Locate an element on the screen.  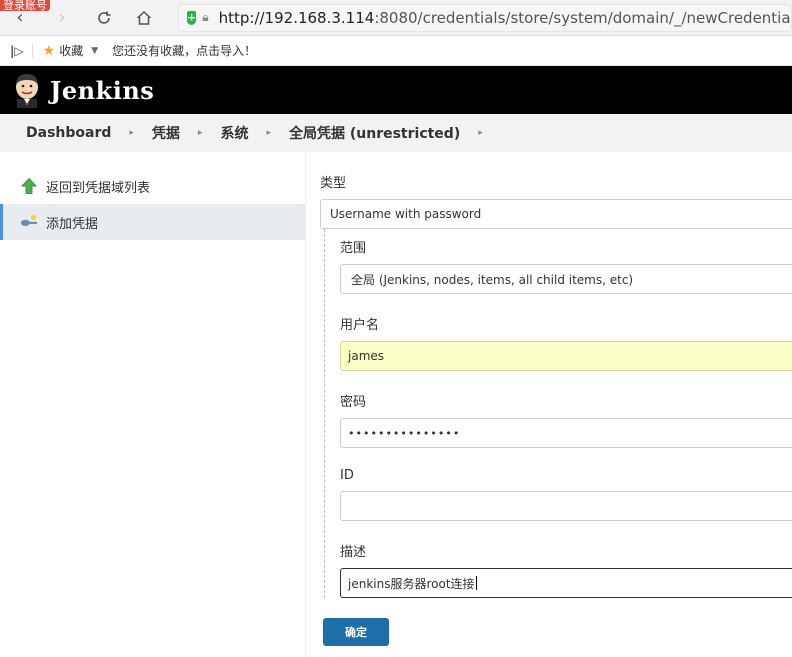
app-title: Jenkins is located at coordinates (102, 90).